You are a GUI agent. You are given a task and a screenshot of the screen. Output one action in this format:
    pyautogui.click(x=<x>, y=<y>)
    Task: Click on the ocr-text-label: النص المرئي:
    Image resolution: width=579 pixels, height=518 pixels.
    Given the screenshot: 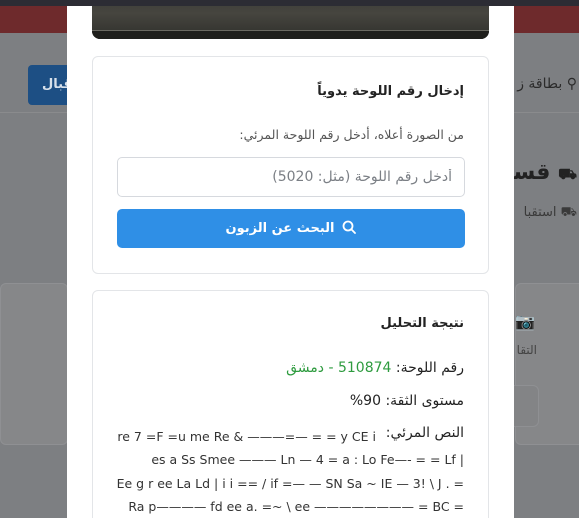 What is the action you would take?
    pyautogui.click(x=424, y=433)
    